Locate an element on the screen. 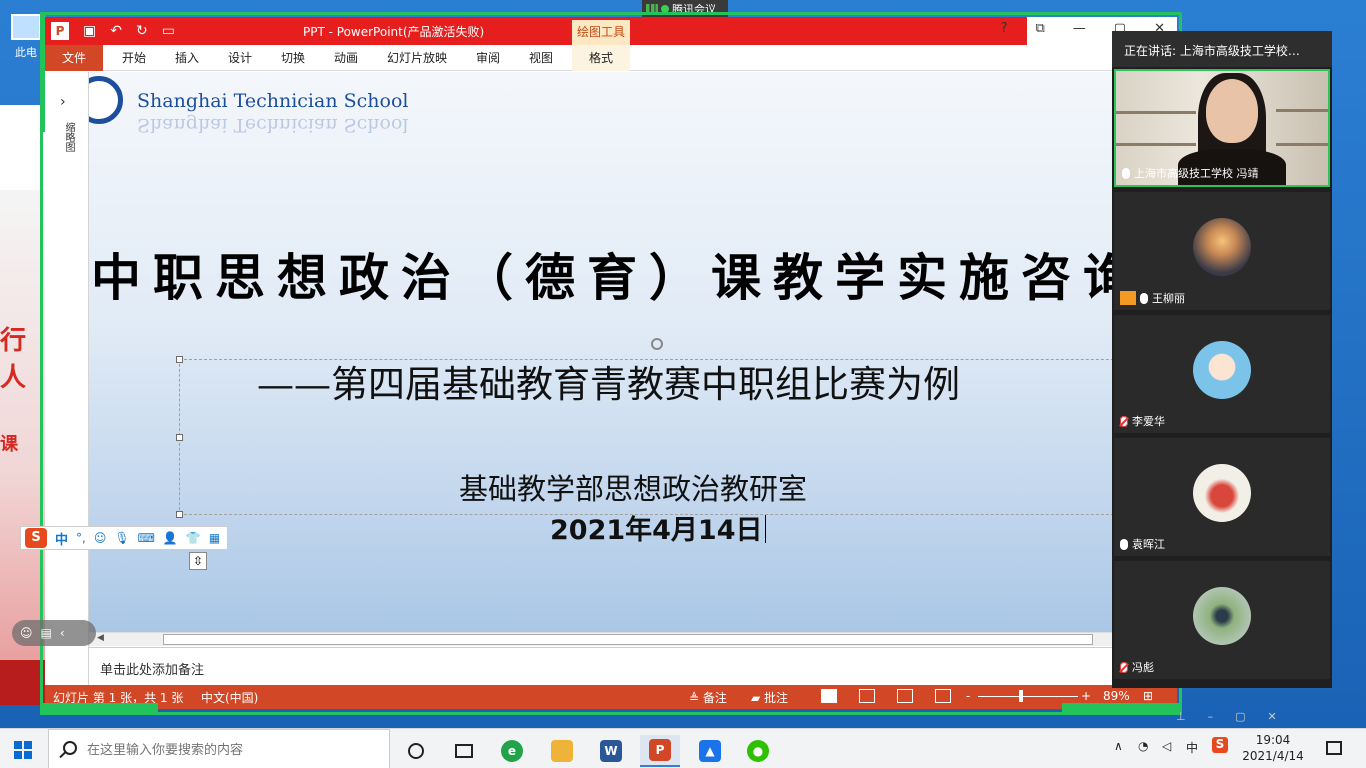 This screenshot has height=768, width=1366. ime-collapse-icon: ⇳ is located at coordinates (198, 561).